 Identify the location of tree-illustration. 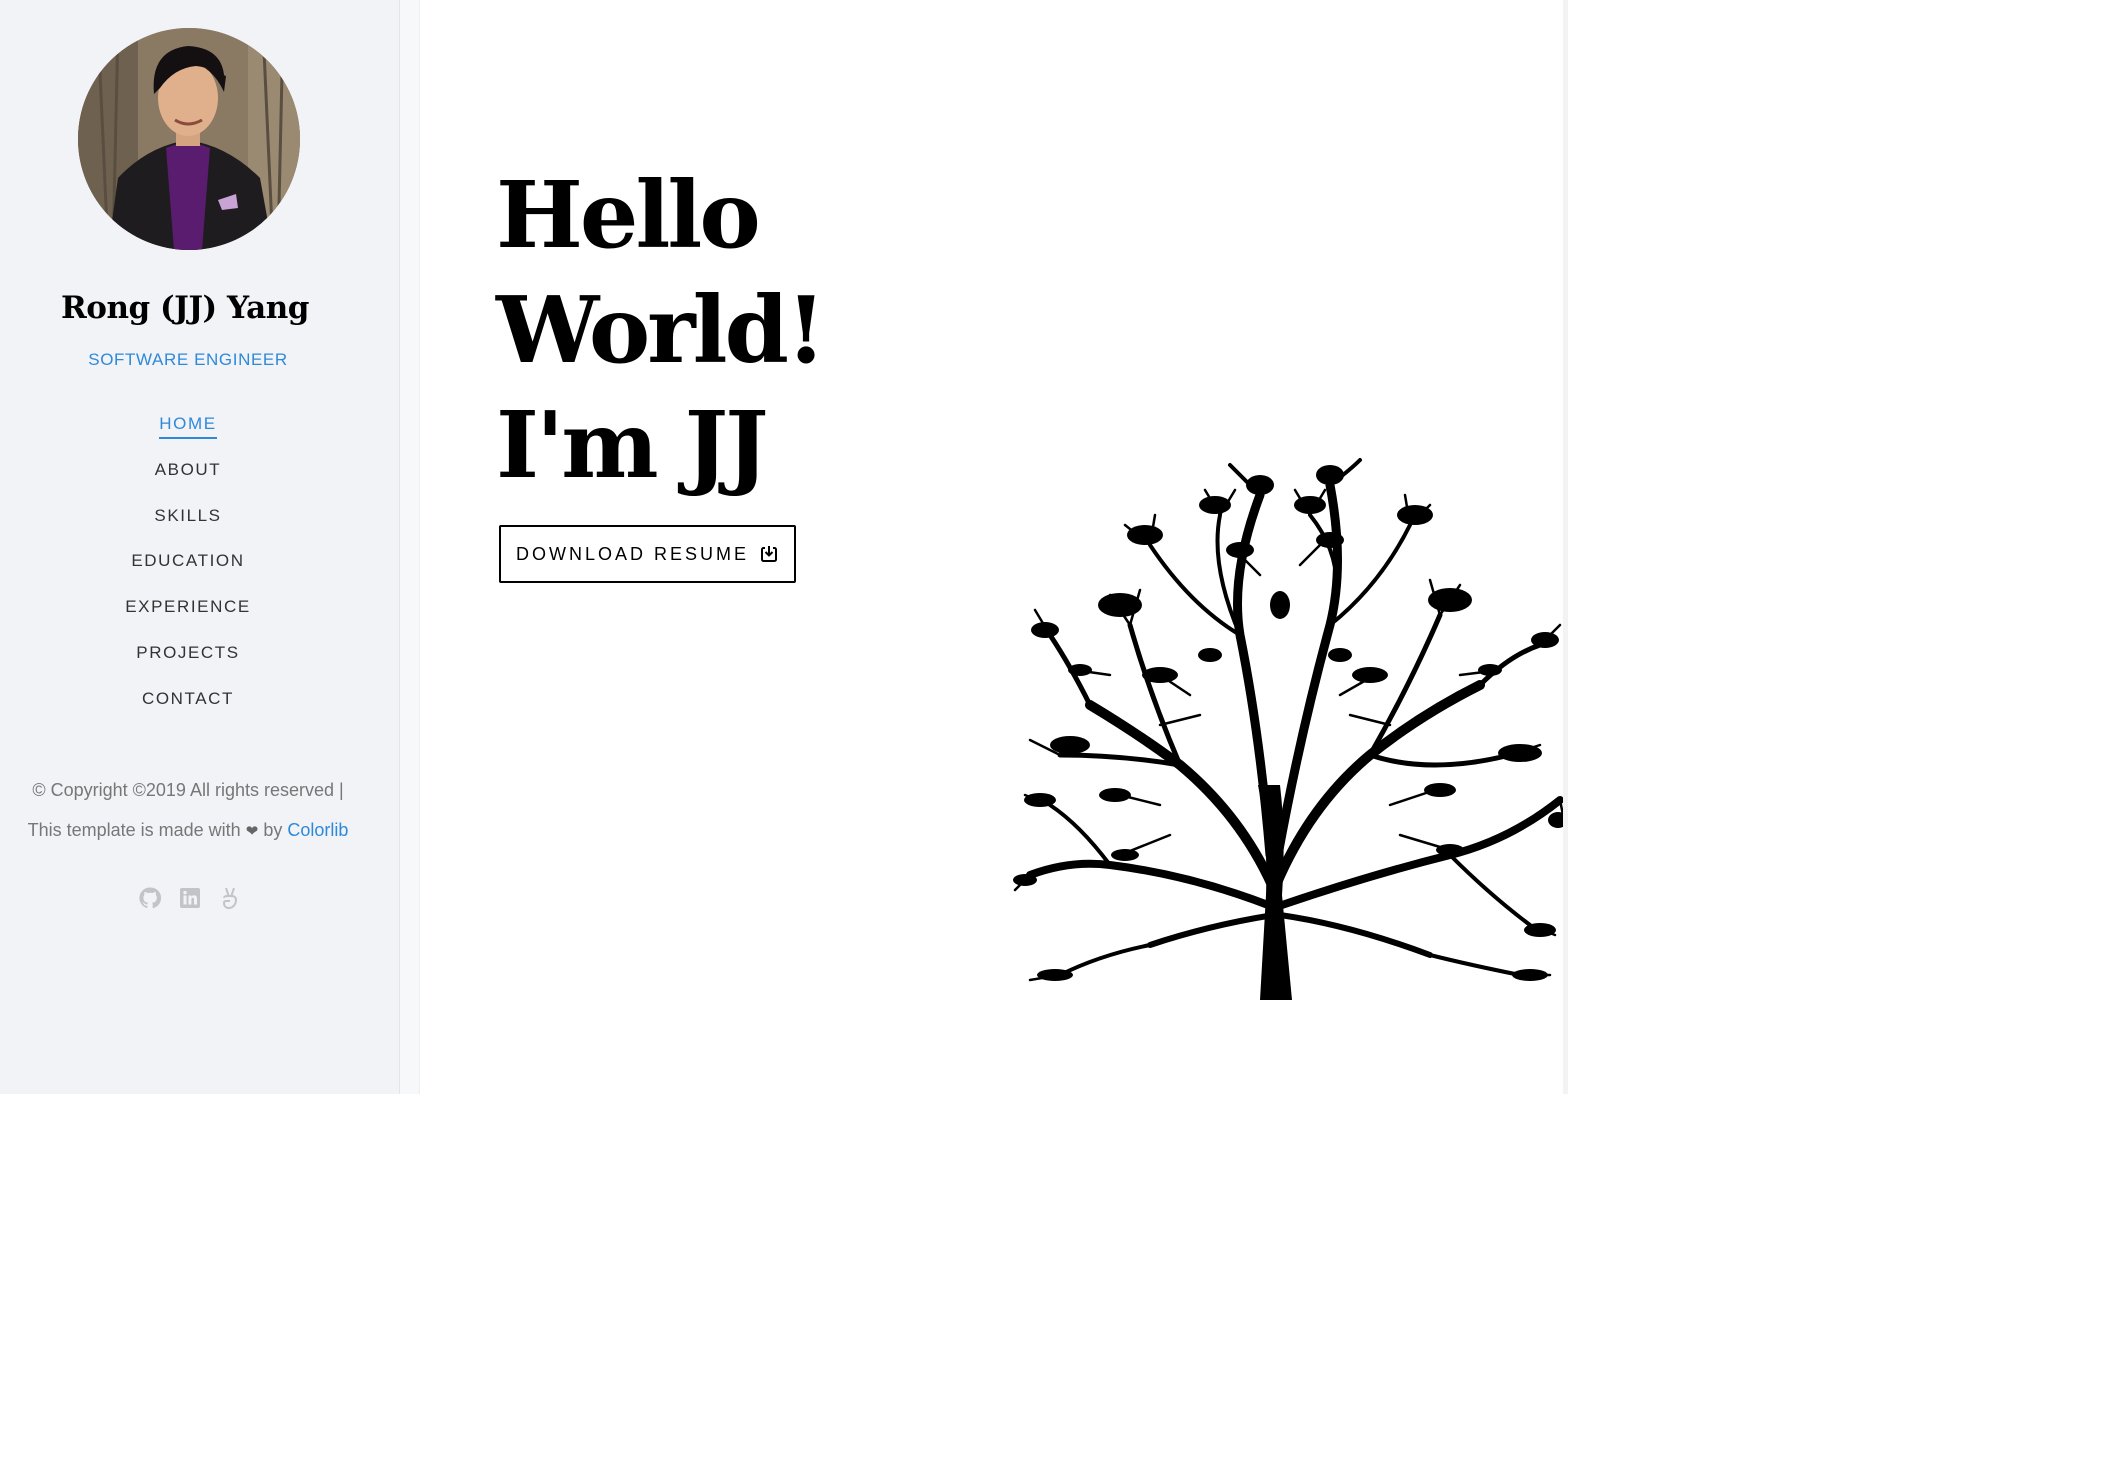
(1290, 729).